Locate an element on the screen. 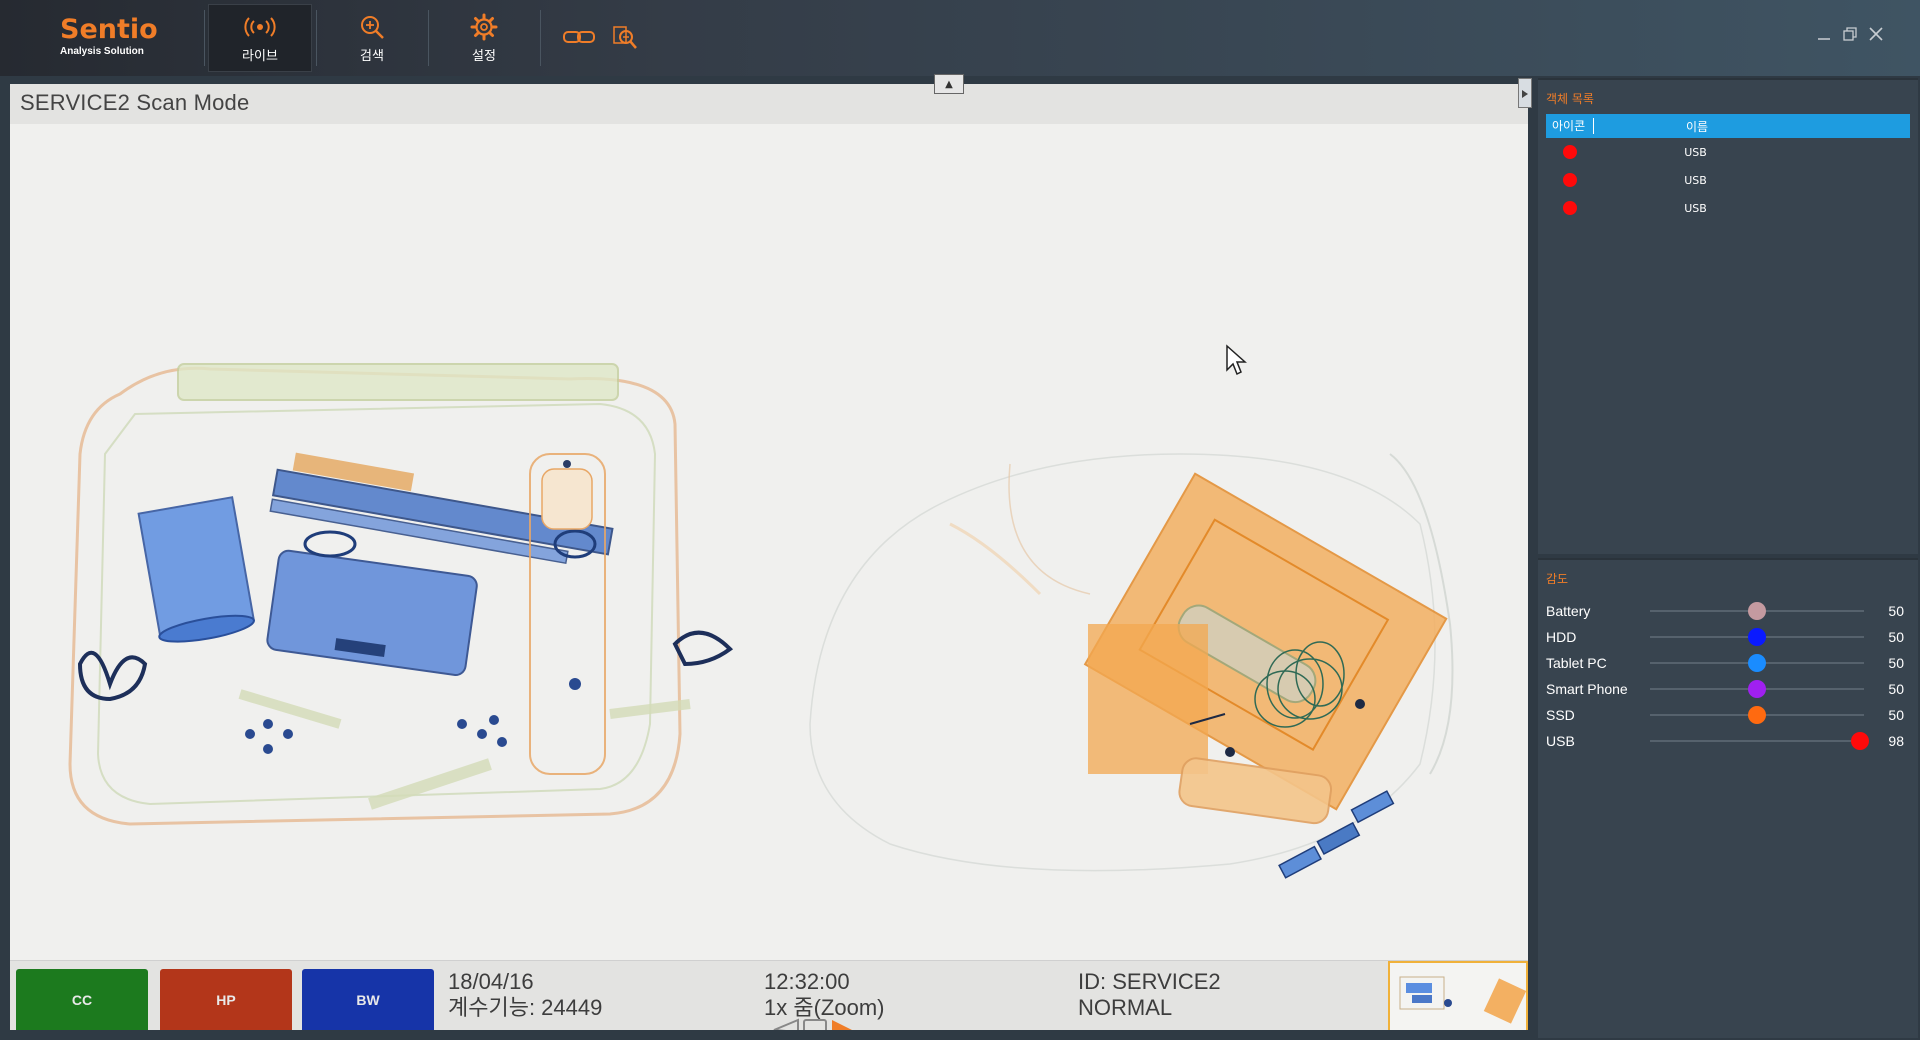 Image resolution: width=1920 pixels, height=1040 pixels. tool-icon-group is located at coordinates (602, 37).